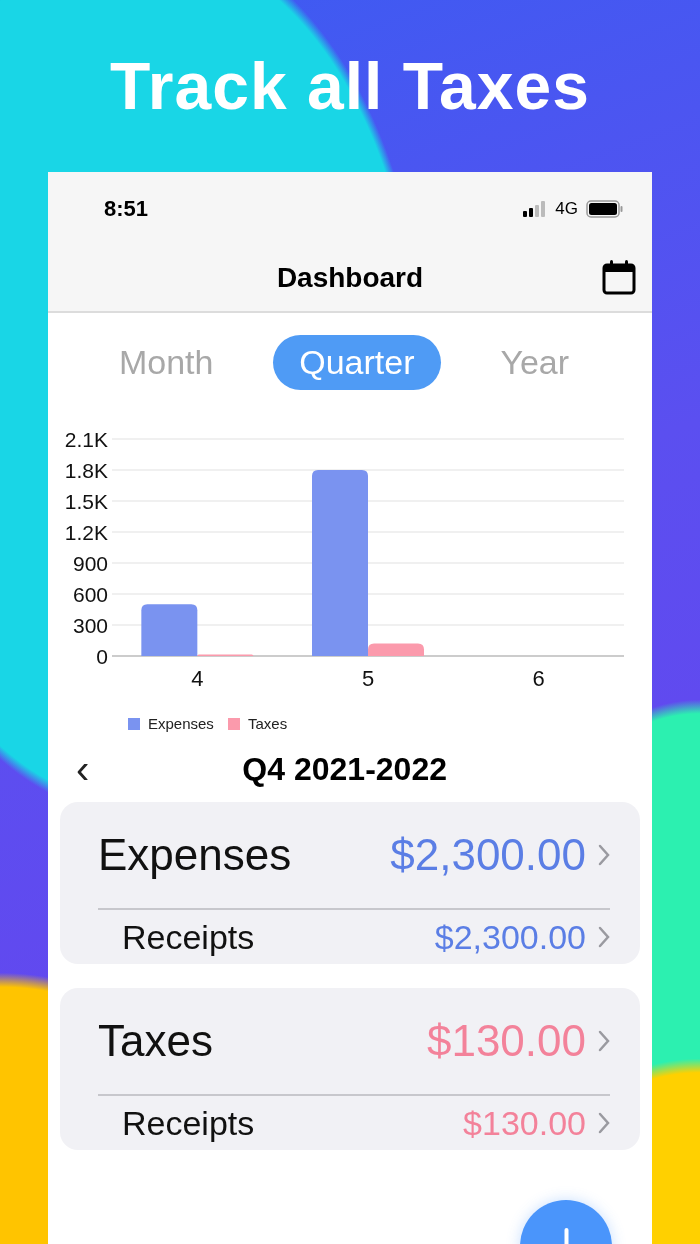  Describe the element at coordinates (166, 362) in the screenshot. I see `segment-tab: Month` at that location.